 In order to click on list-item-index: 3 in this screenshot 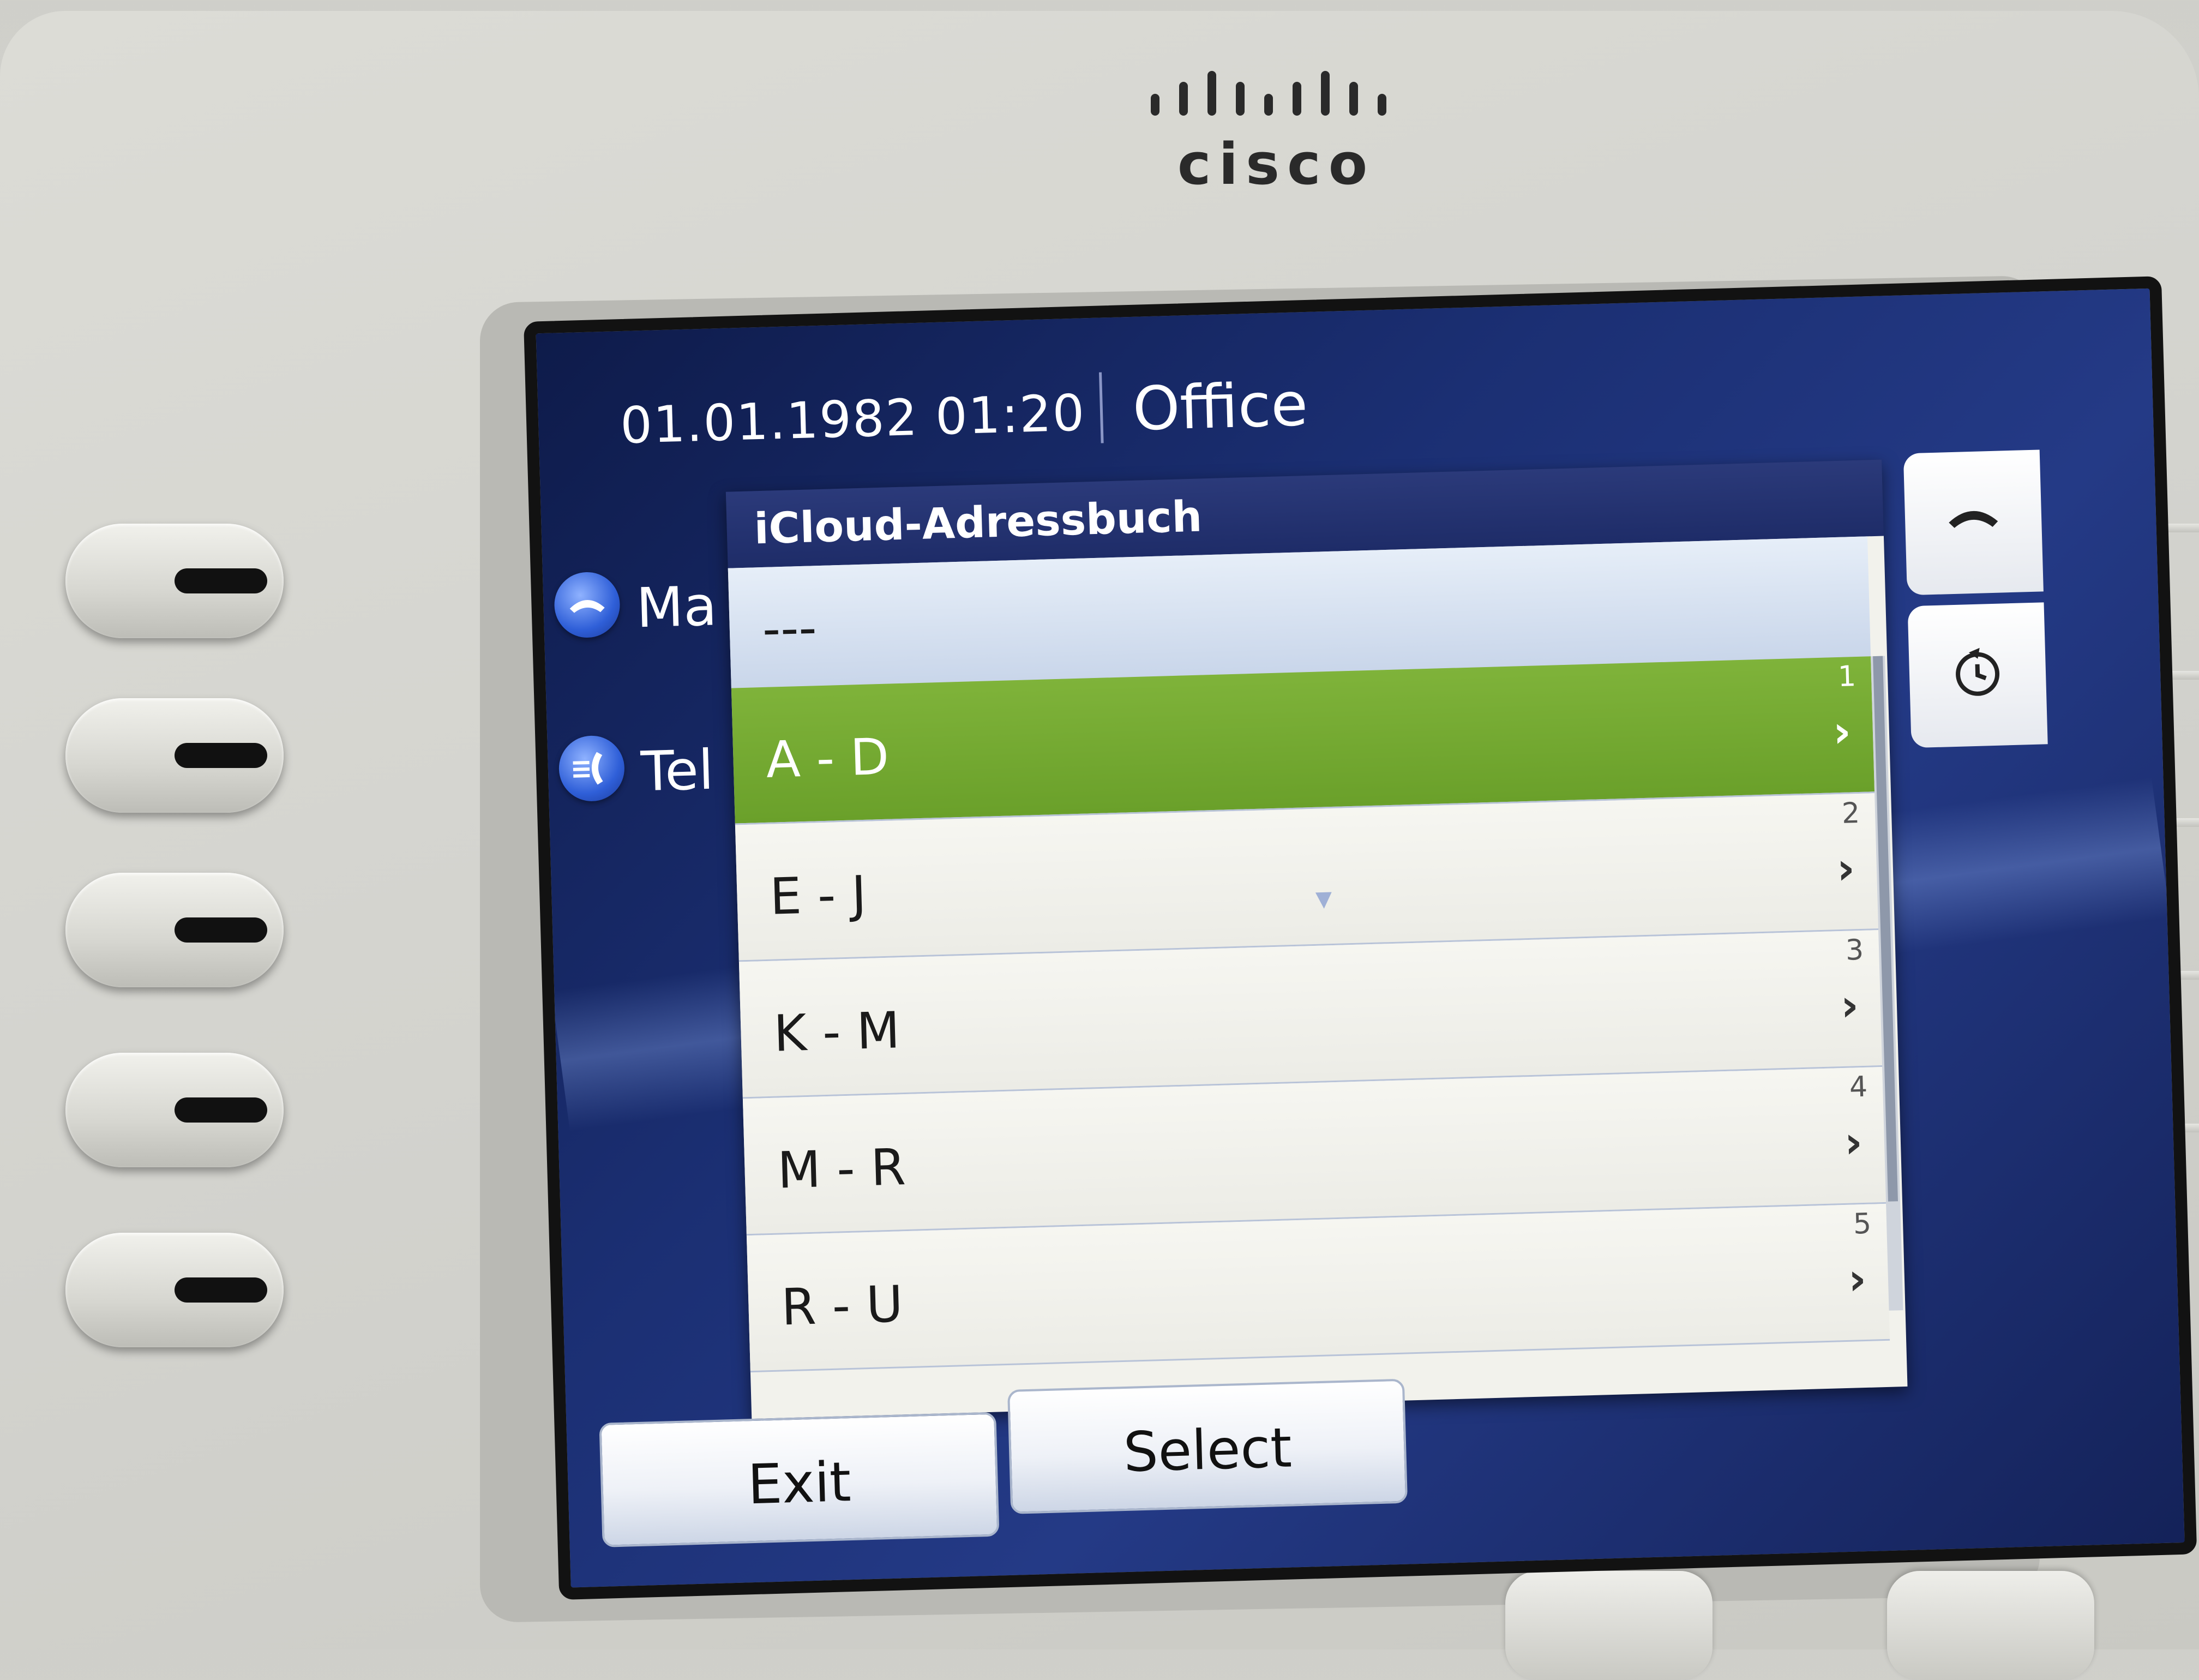, I will do `click(1854, 950)`.